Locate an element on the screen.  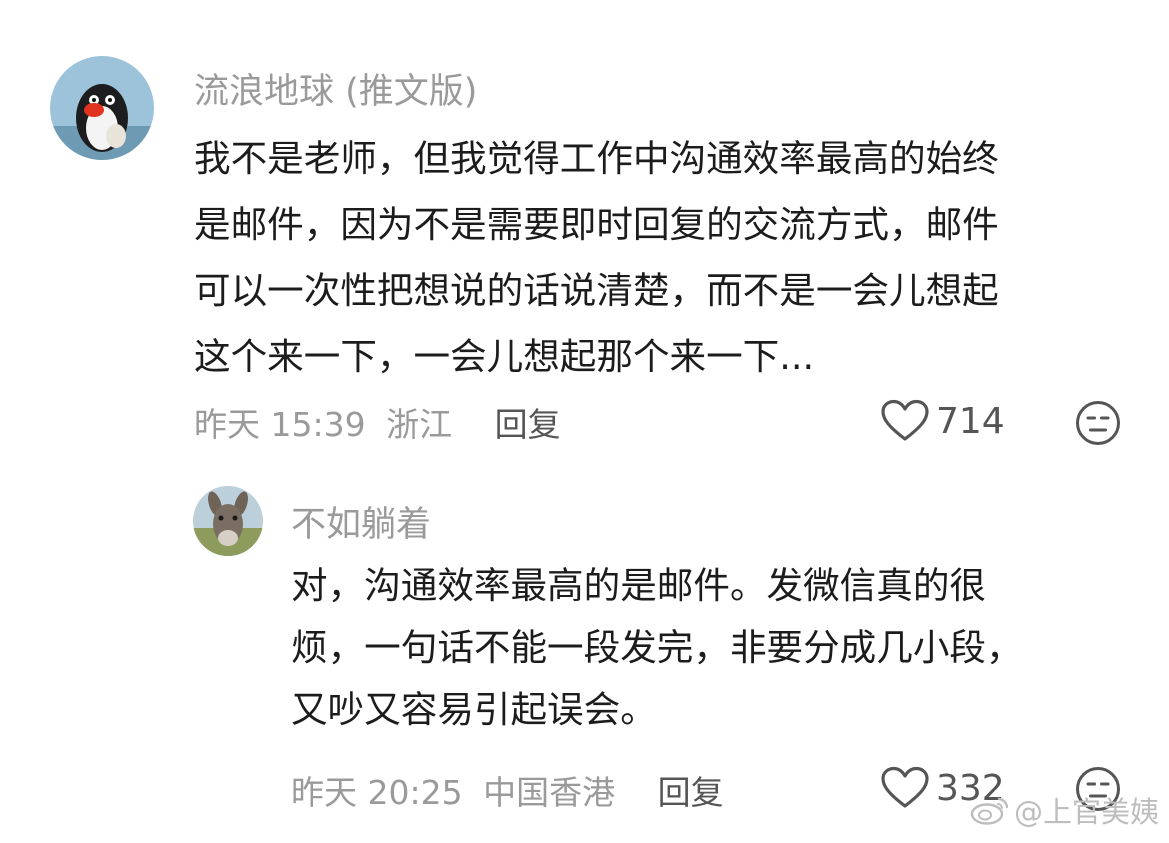
donkey-avatar-icon is located at coordinates (228, 521).